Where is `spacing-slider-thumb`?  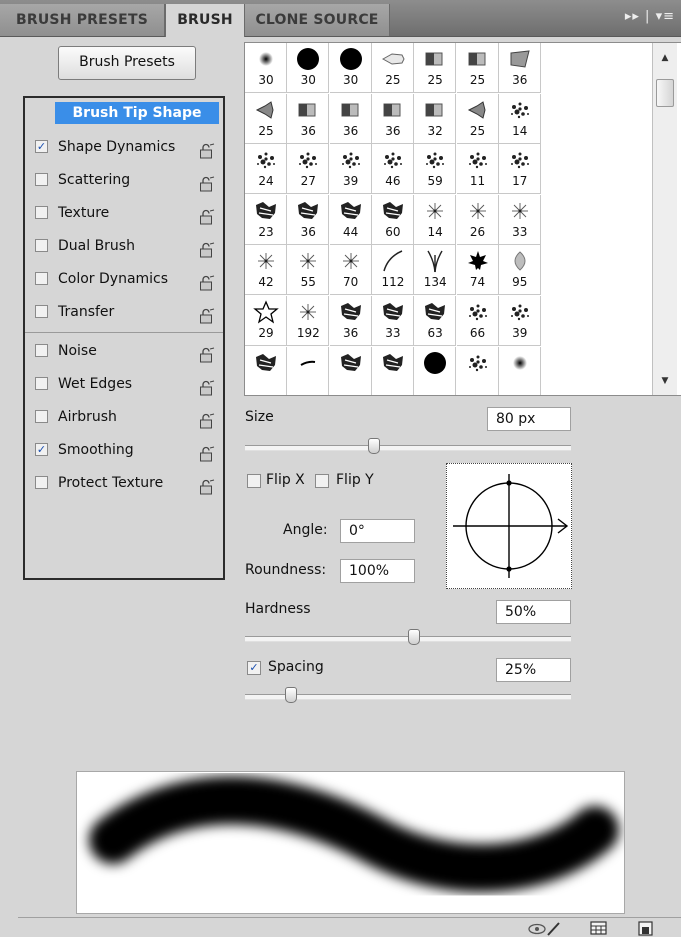 spacing-slider-thumb is located at coordinates (290, 695).